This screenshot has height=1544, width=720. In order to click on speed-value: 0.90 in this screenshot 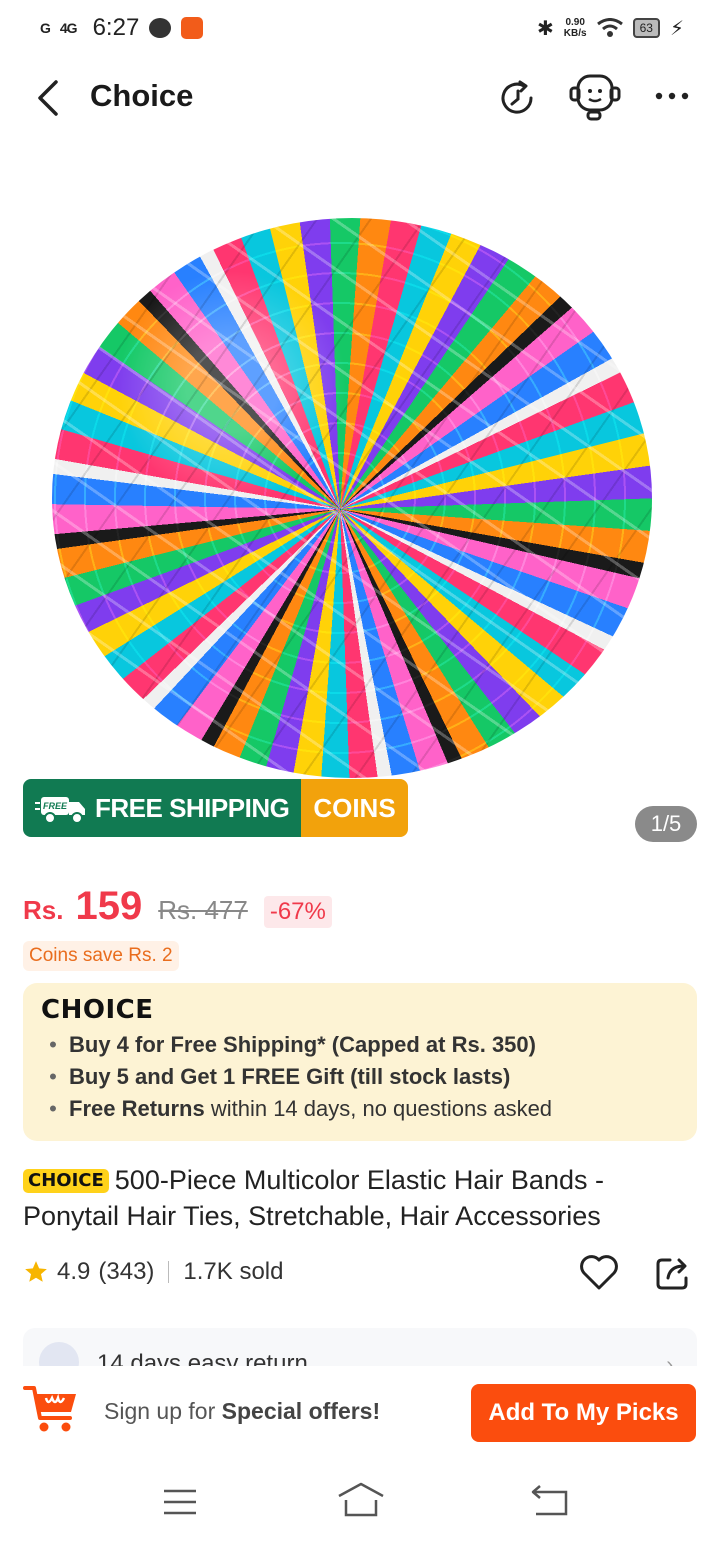, I will do `click(575, 22)`.